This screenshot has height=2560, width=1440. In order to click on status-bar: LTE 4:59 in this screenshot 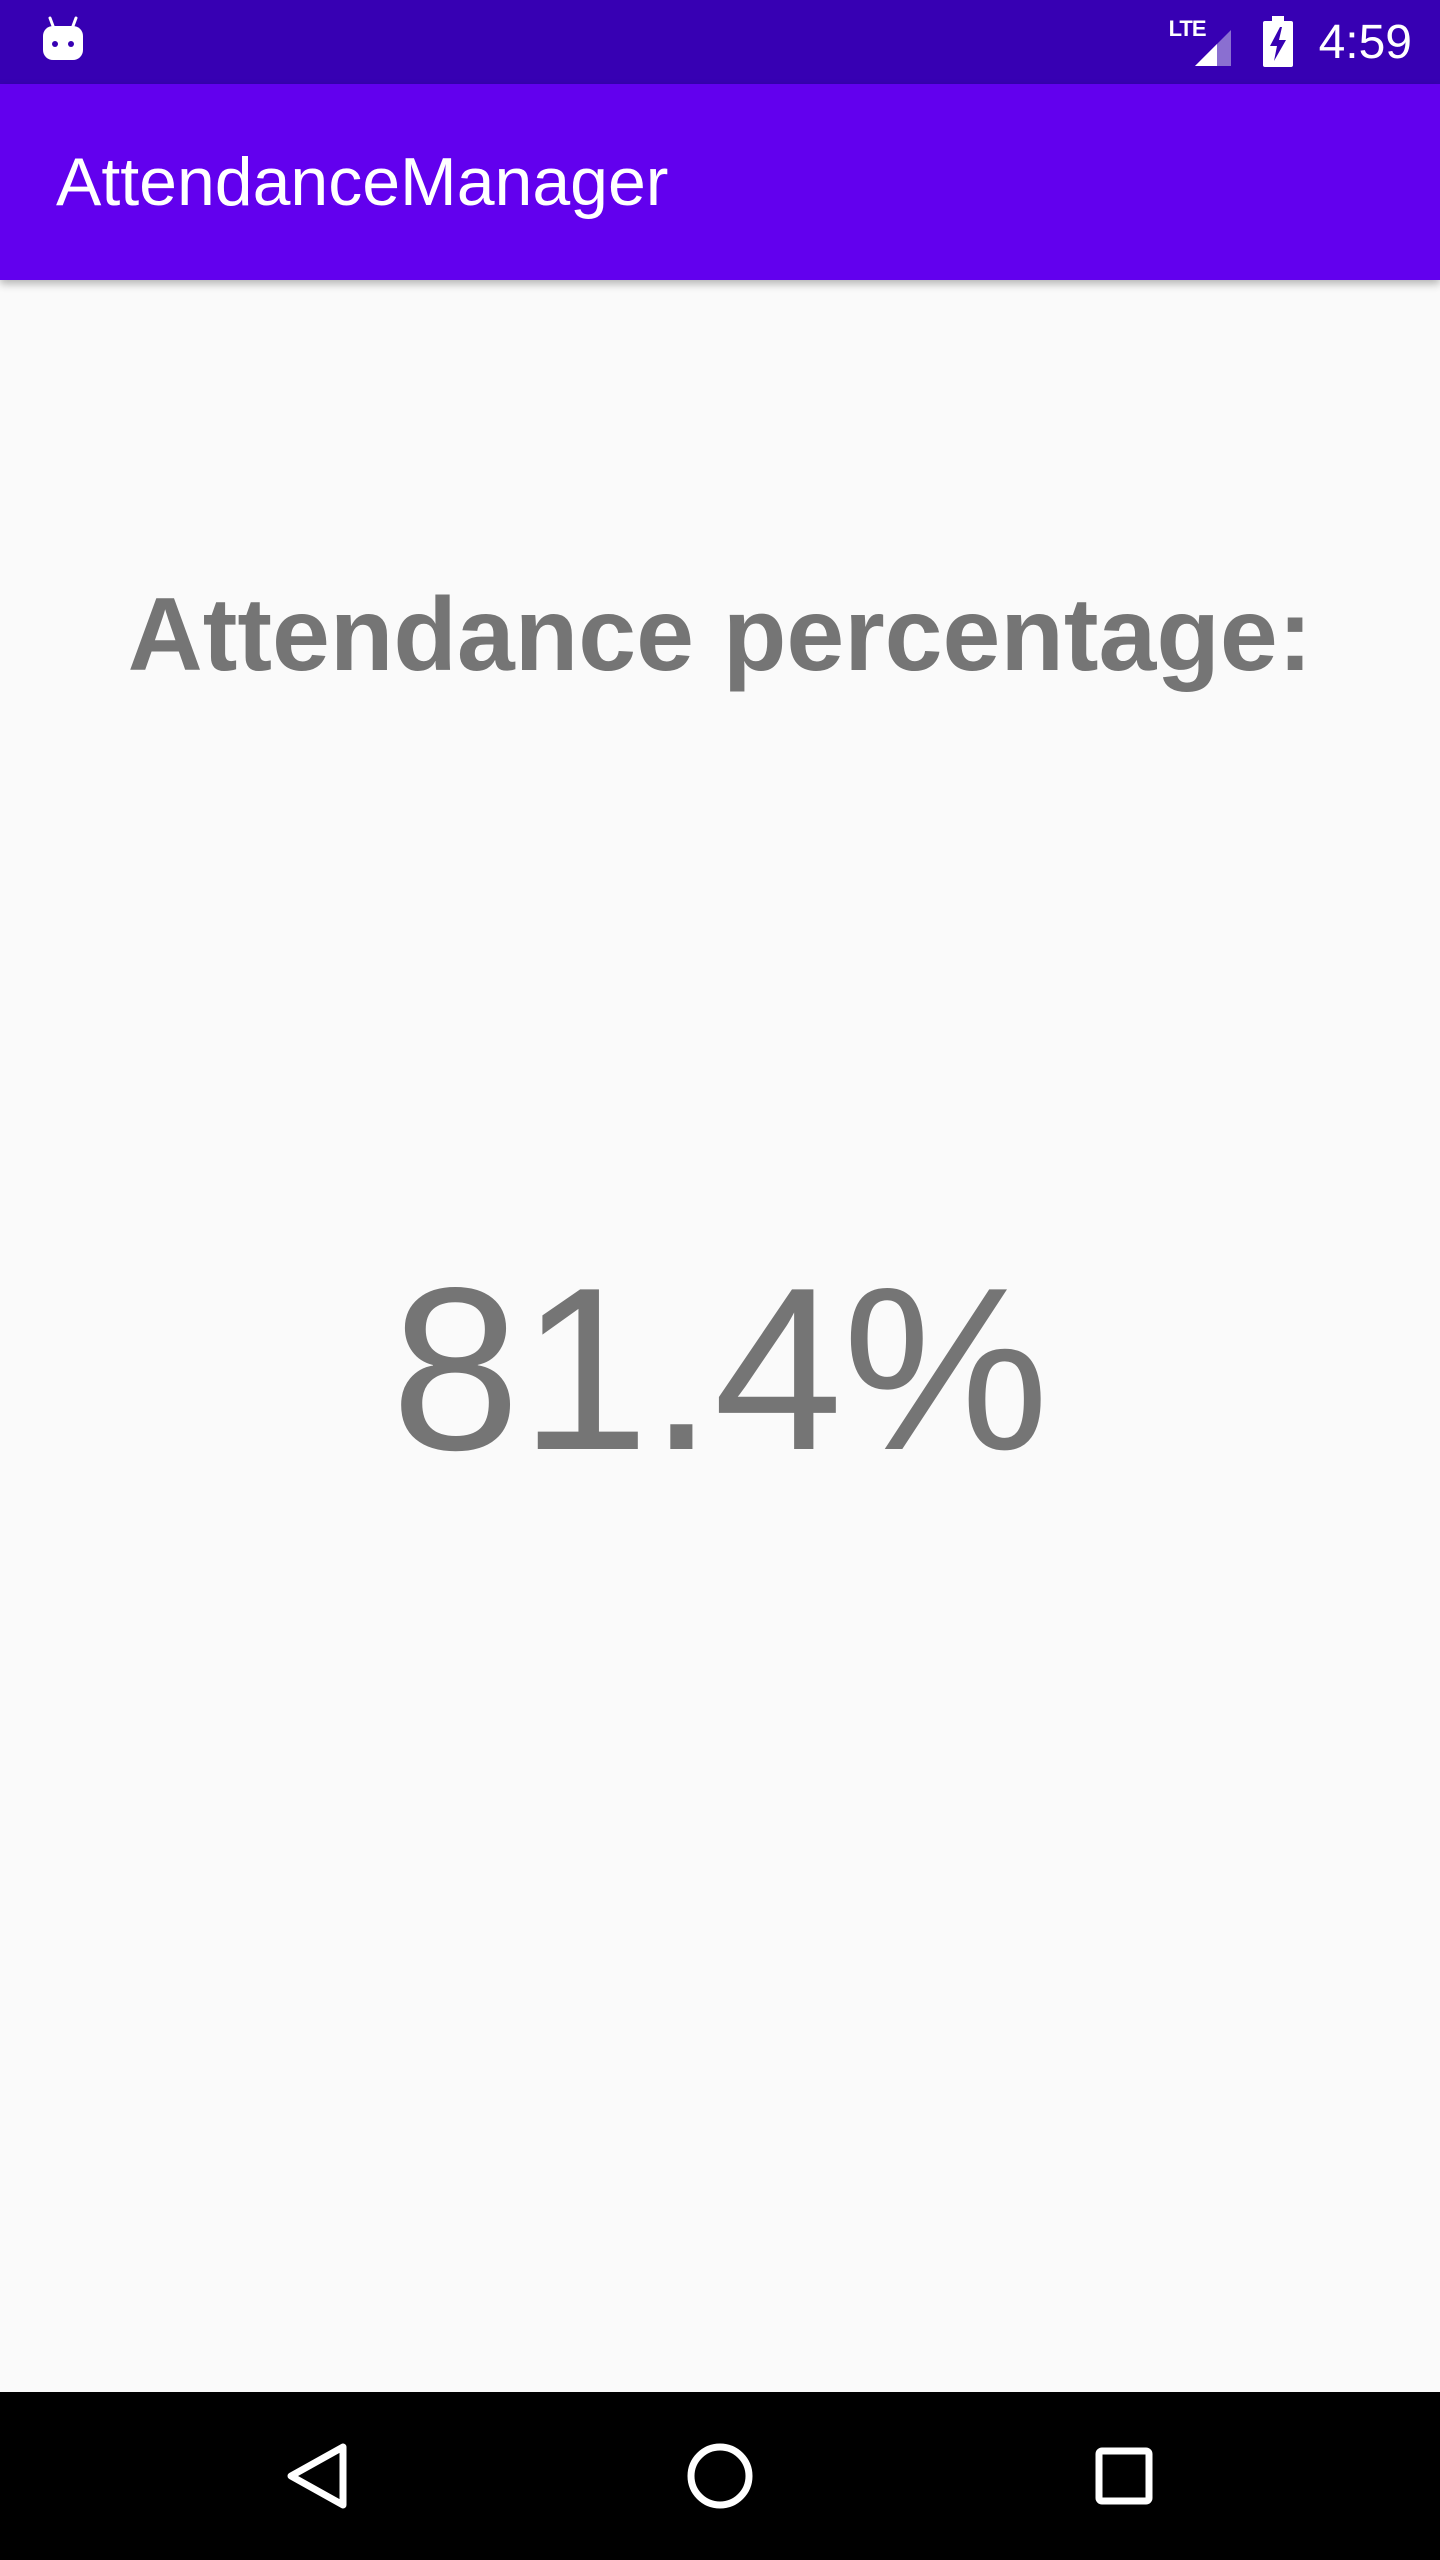, I will do `click(720, 42)`.